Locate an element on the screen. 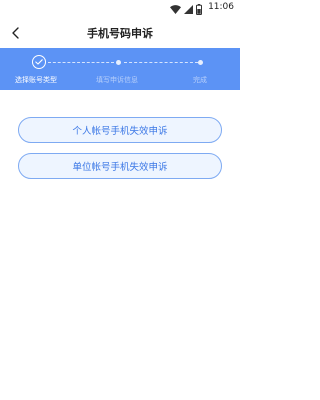 The image size is (320, 400). status-icons is located at coordinates (186, 9).